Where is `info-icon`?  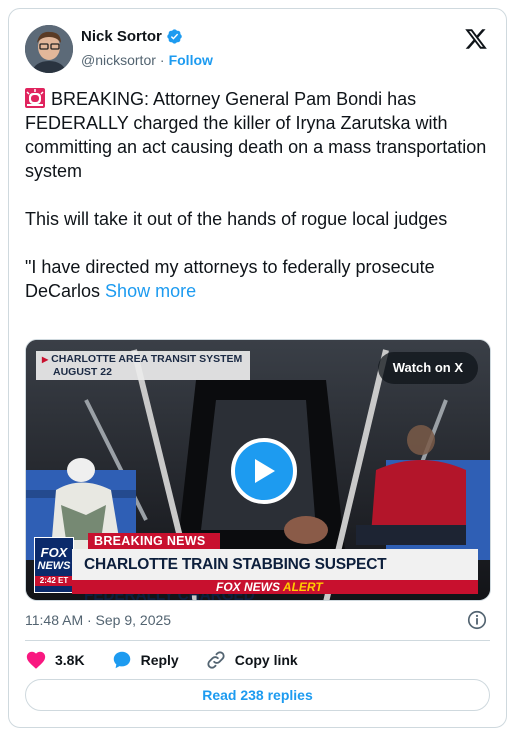 info-icon is located at coordinates (477, 620).